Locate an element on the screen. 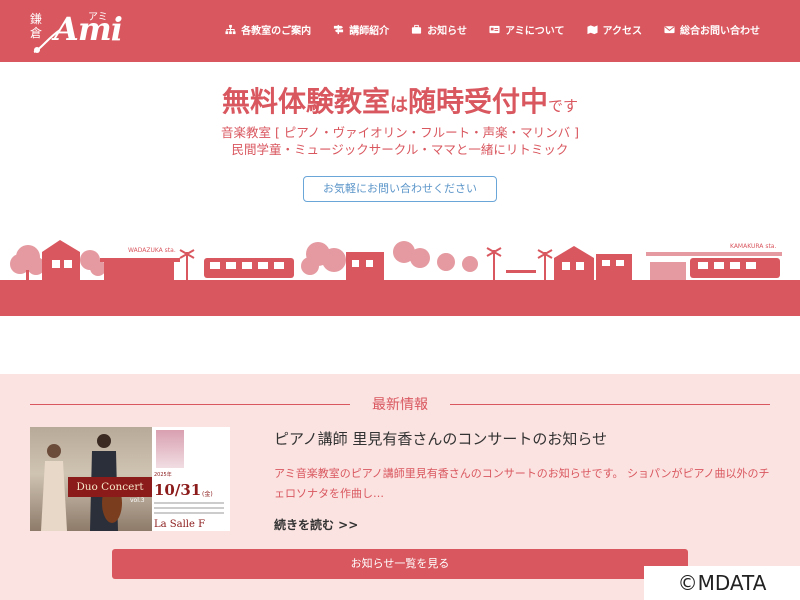 The height and width of the screenshot is (600, 800). flyer-details is located at coordinates (189, 509).